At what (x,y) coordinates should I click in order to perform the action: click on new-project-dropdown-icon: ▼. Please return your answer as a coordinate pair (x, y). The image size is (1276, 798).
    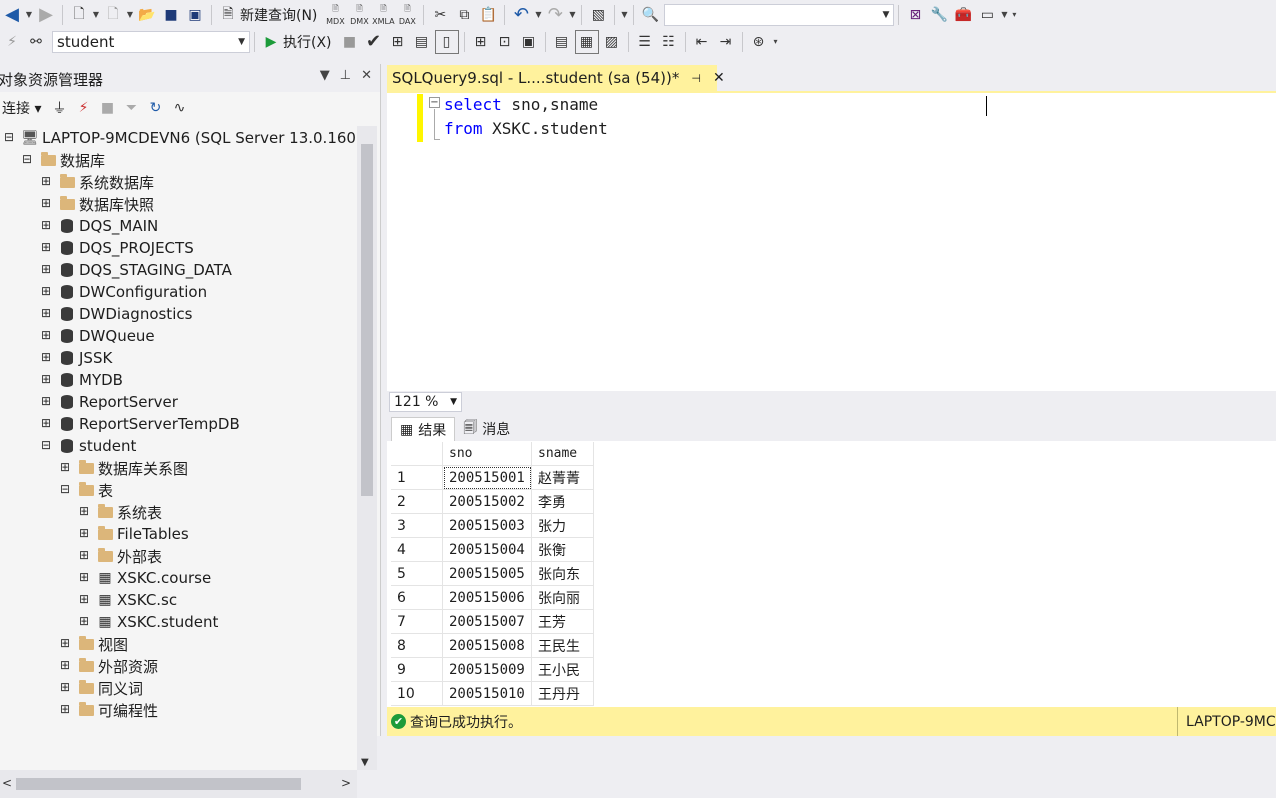
    Looking at the image, I should click on (96, 15).